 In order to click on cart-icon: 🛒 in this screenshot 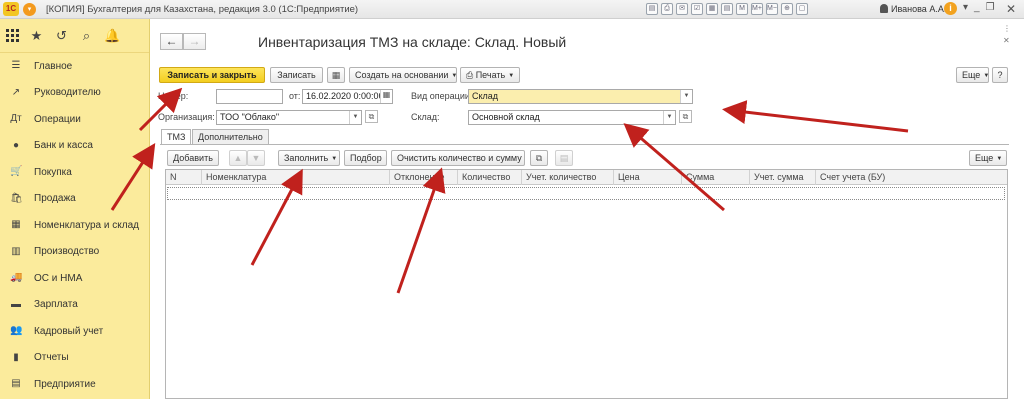, I will do `click(16, 172)`.